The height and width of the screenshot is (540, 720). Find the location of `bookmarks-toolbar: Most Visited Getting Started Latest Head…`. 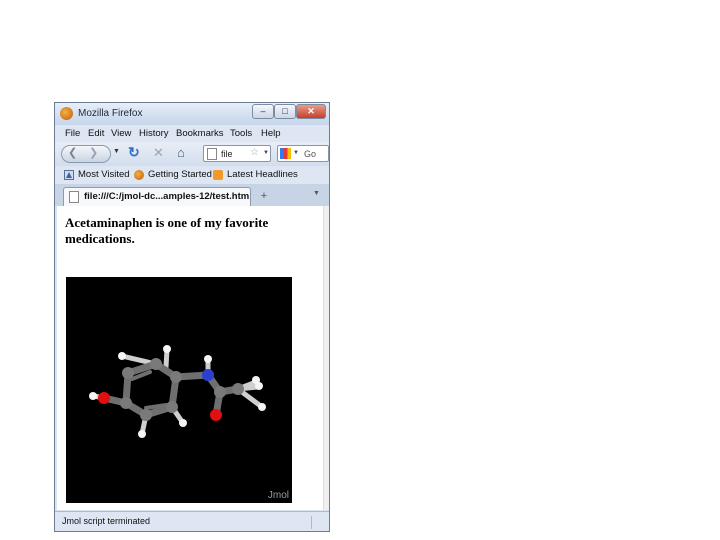

bookmarks-toolbar: Most Visited Getting Started Latest Head… is located at coordinates (192, 175).